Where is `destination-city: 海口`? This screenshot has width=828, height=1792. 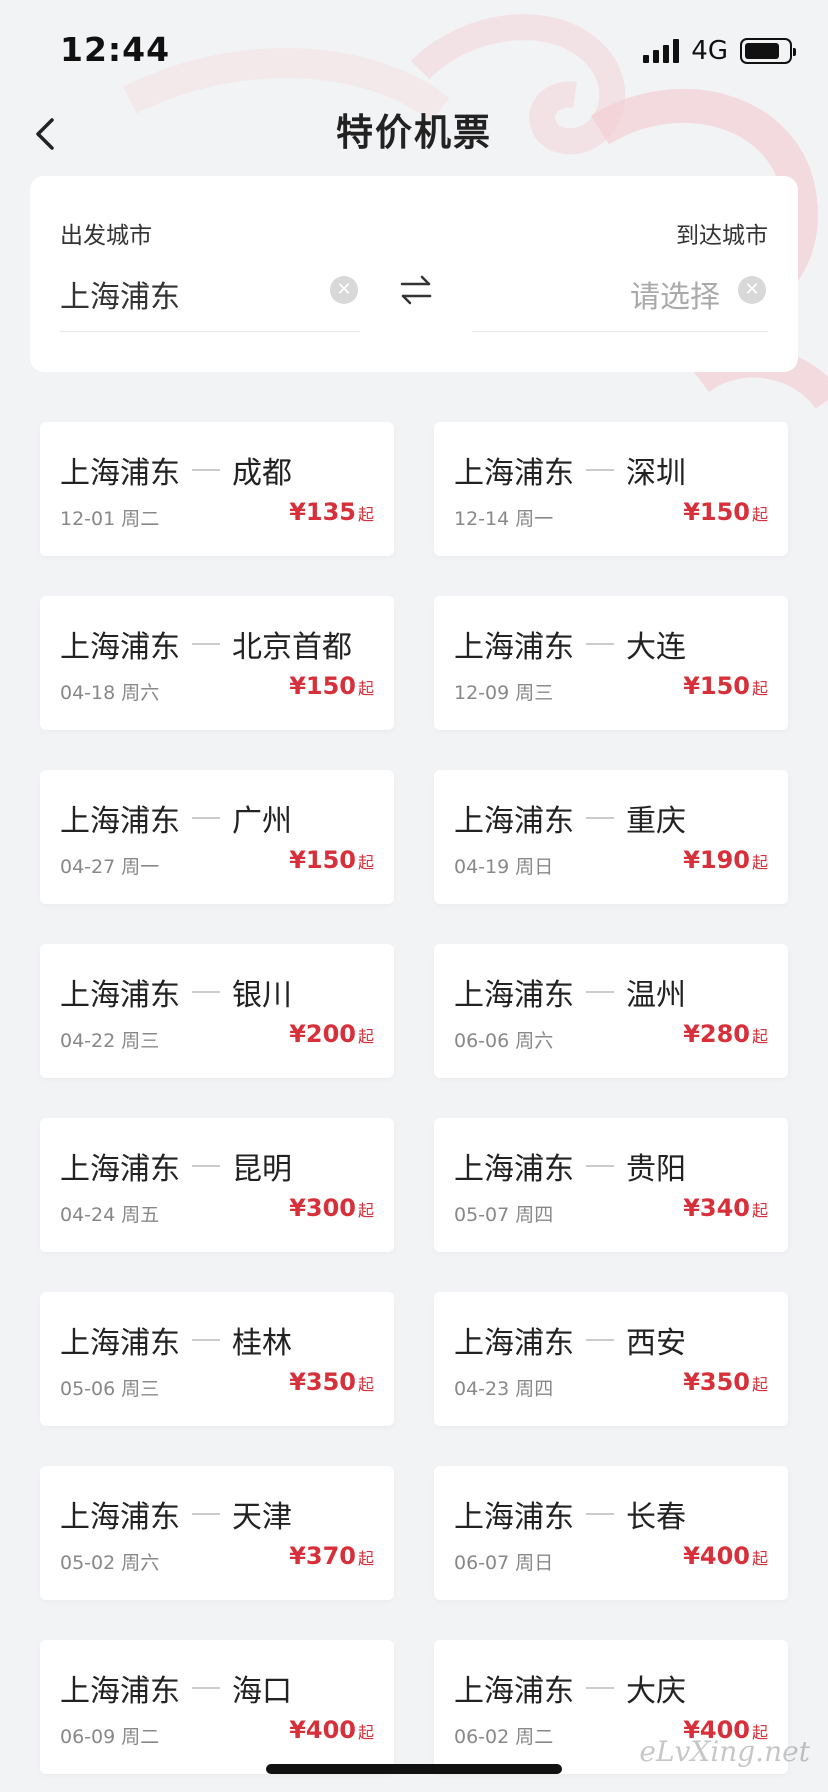 destination-city: 海口 is located at coordinates (262, 1691).